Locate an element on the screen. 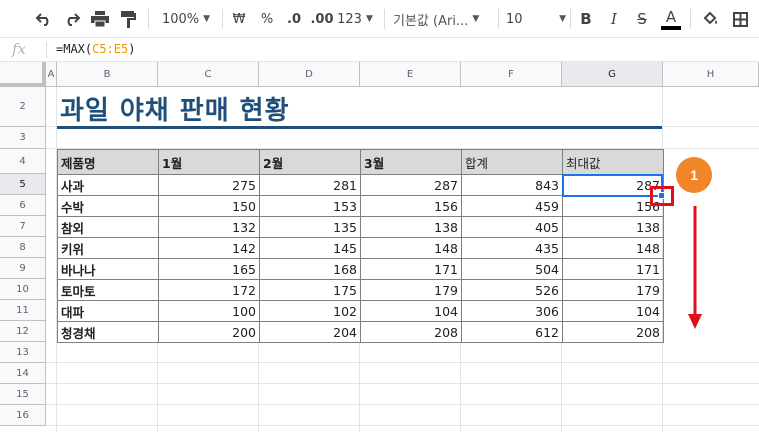 The width and height of the screenshot is (759, 432). cell-mar: 148 is located at coordinates (411, 248).